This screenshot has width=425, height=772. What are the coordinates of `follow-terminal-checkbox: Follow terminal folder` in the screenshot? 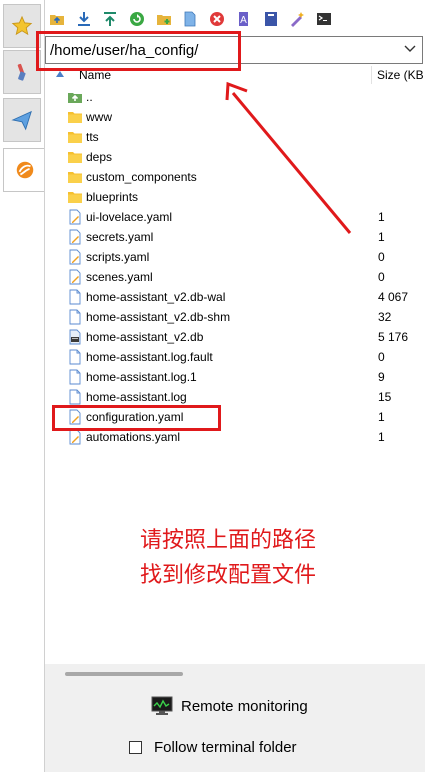 It's located at (213, 747).